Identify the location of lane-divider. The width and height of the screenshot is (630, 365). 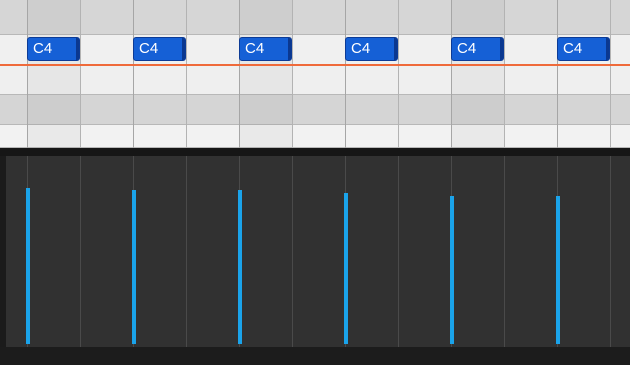
(315, 152).